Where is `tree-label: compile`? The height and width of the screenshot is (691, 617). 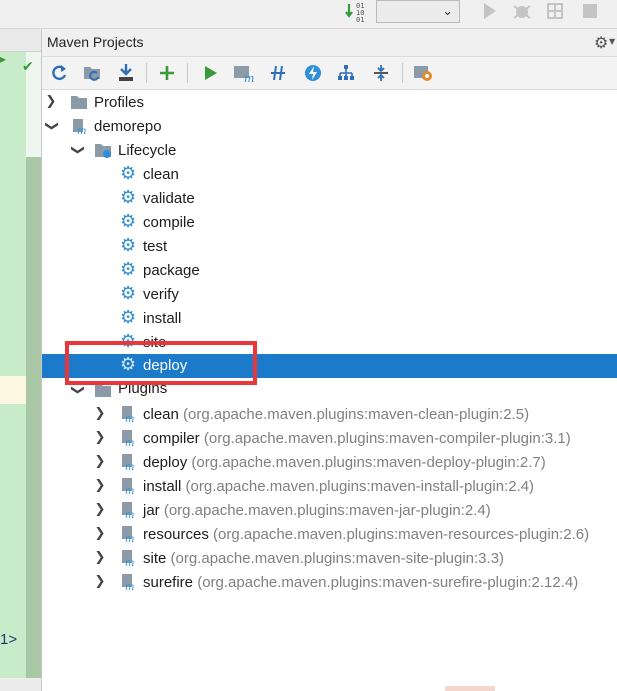 tree-label: compile is located at coordinates (169, 222).